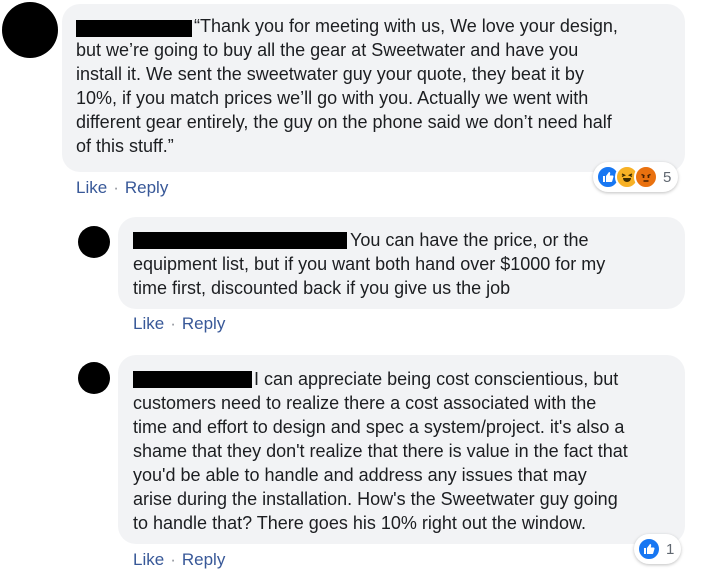 This screenshot has height=574, width=704. What do you see at coordinates (179, 560) in the screenshot?
I see `comment-actions-3: Like · Reply` at bounding box center [179, 560].